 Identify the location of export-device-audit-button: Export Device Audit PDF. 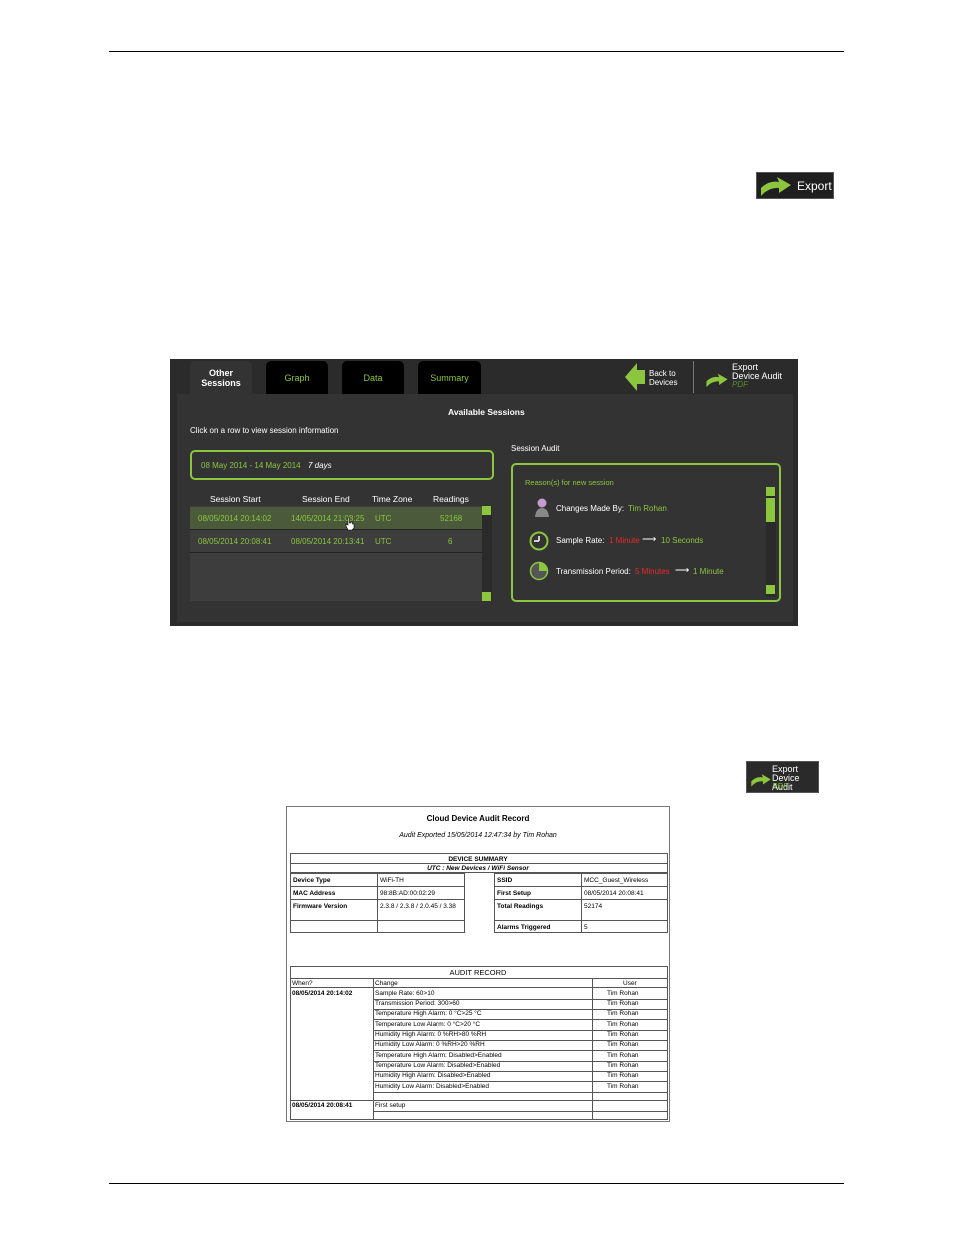
(750, 377).